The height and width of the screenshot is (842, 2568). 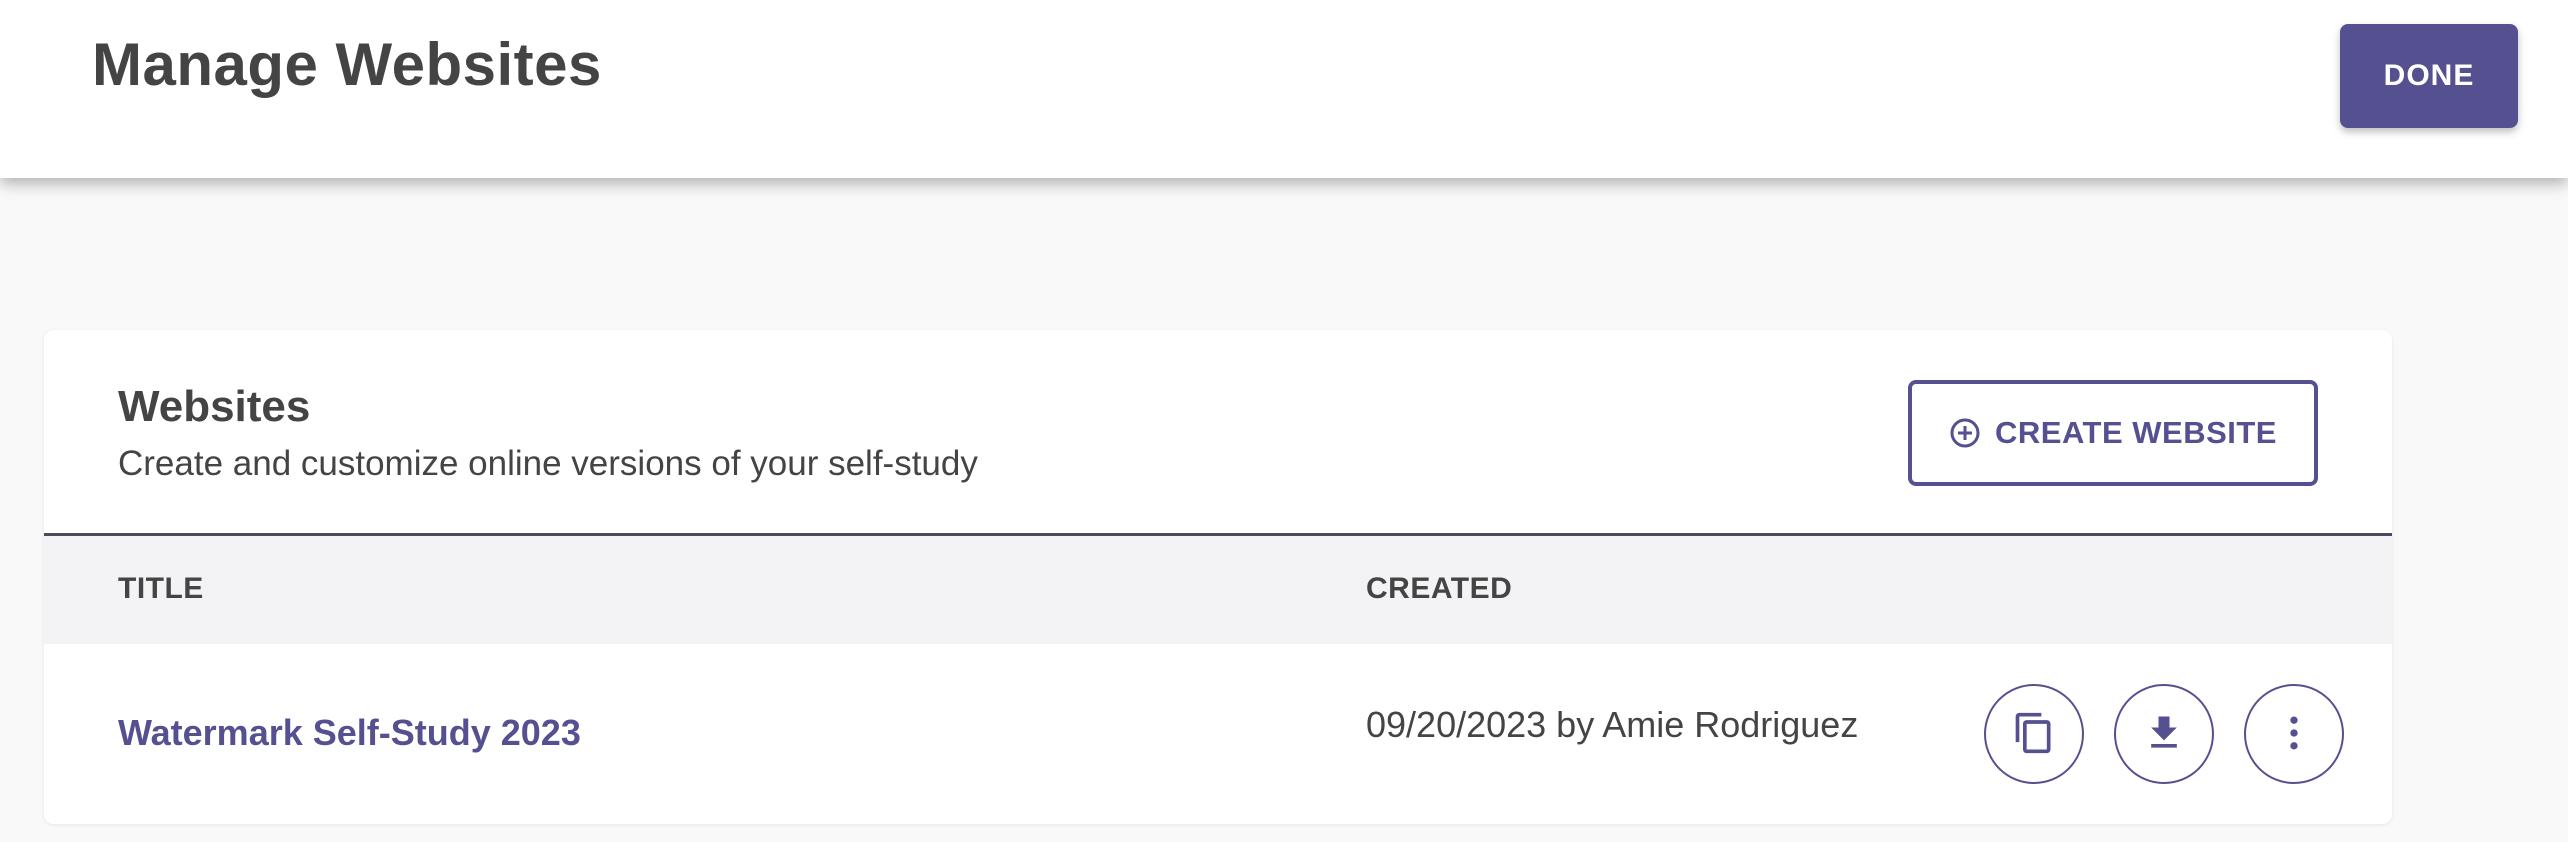 I want to click on column-header-title: TITLE, so click(x=161, y=588).